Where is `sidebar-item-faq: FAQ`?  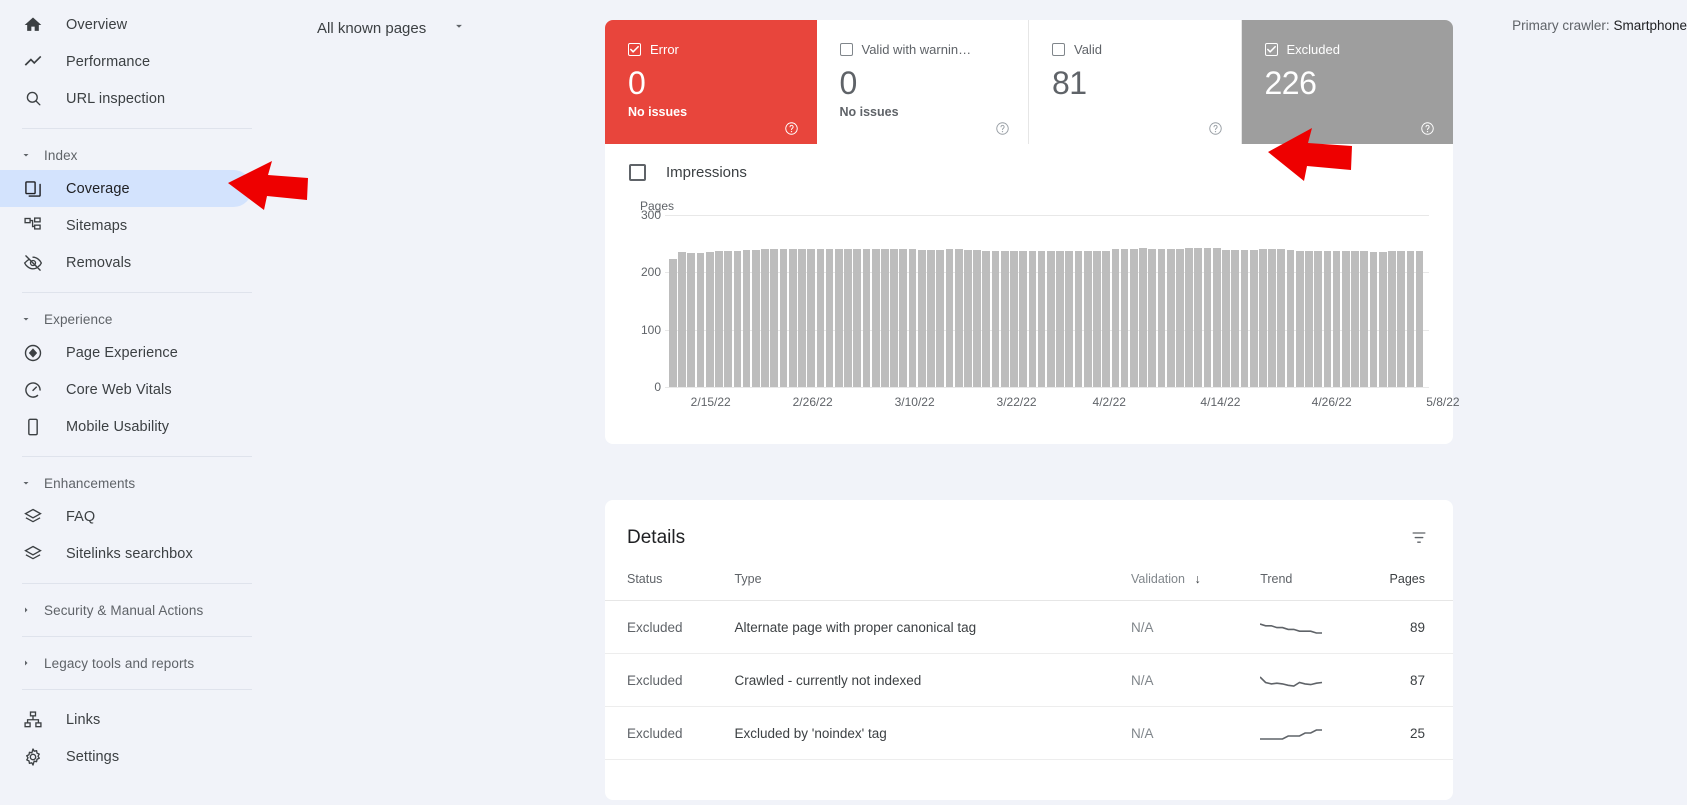 sidebar-item-faq: FAQ is located at coordinates (126, 516).